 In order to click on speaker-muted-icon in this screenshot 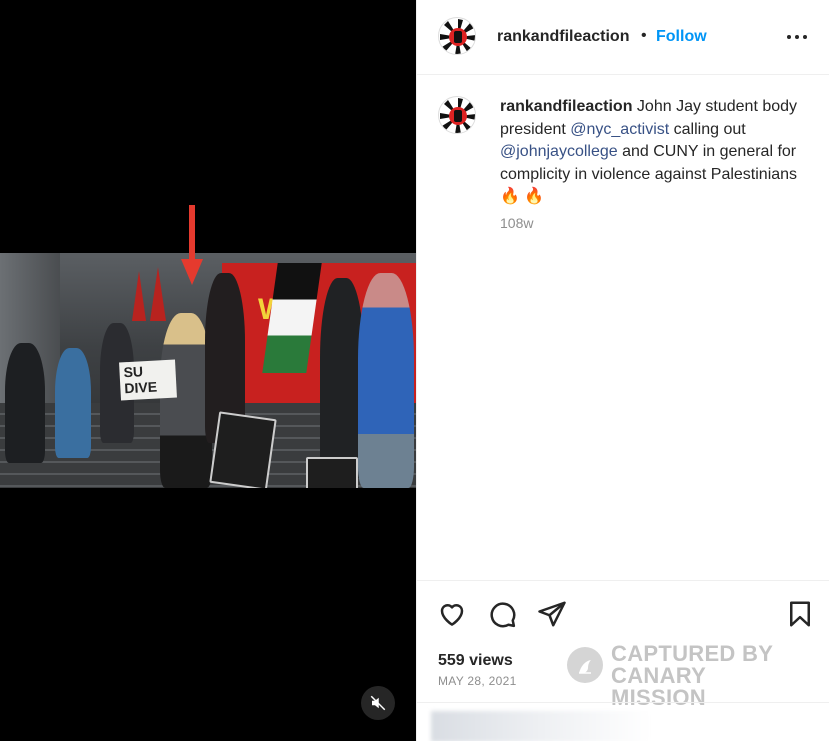, I will do `click(378, 703)`.